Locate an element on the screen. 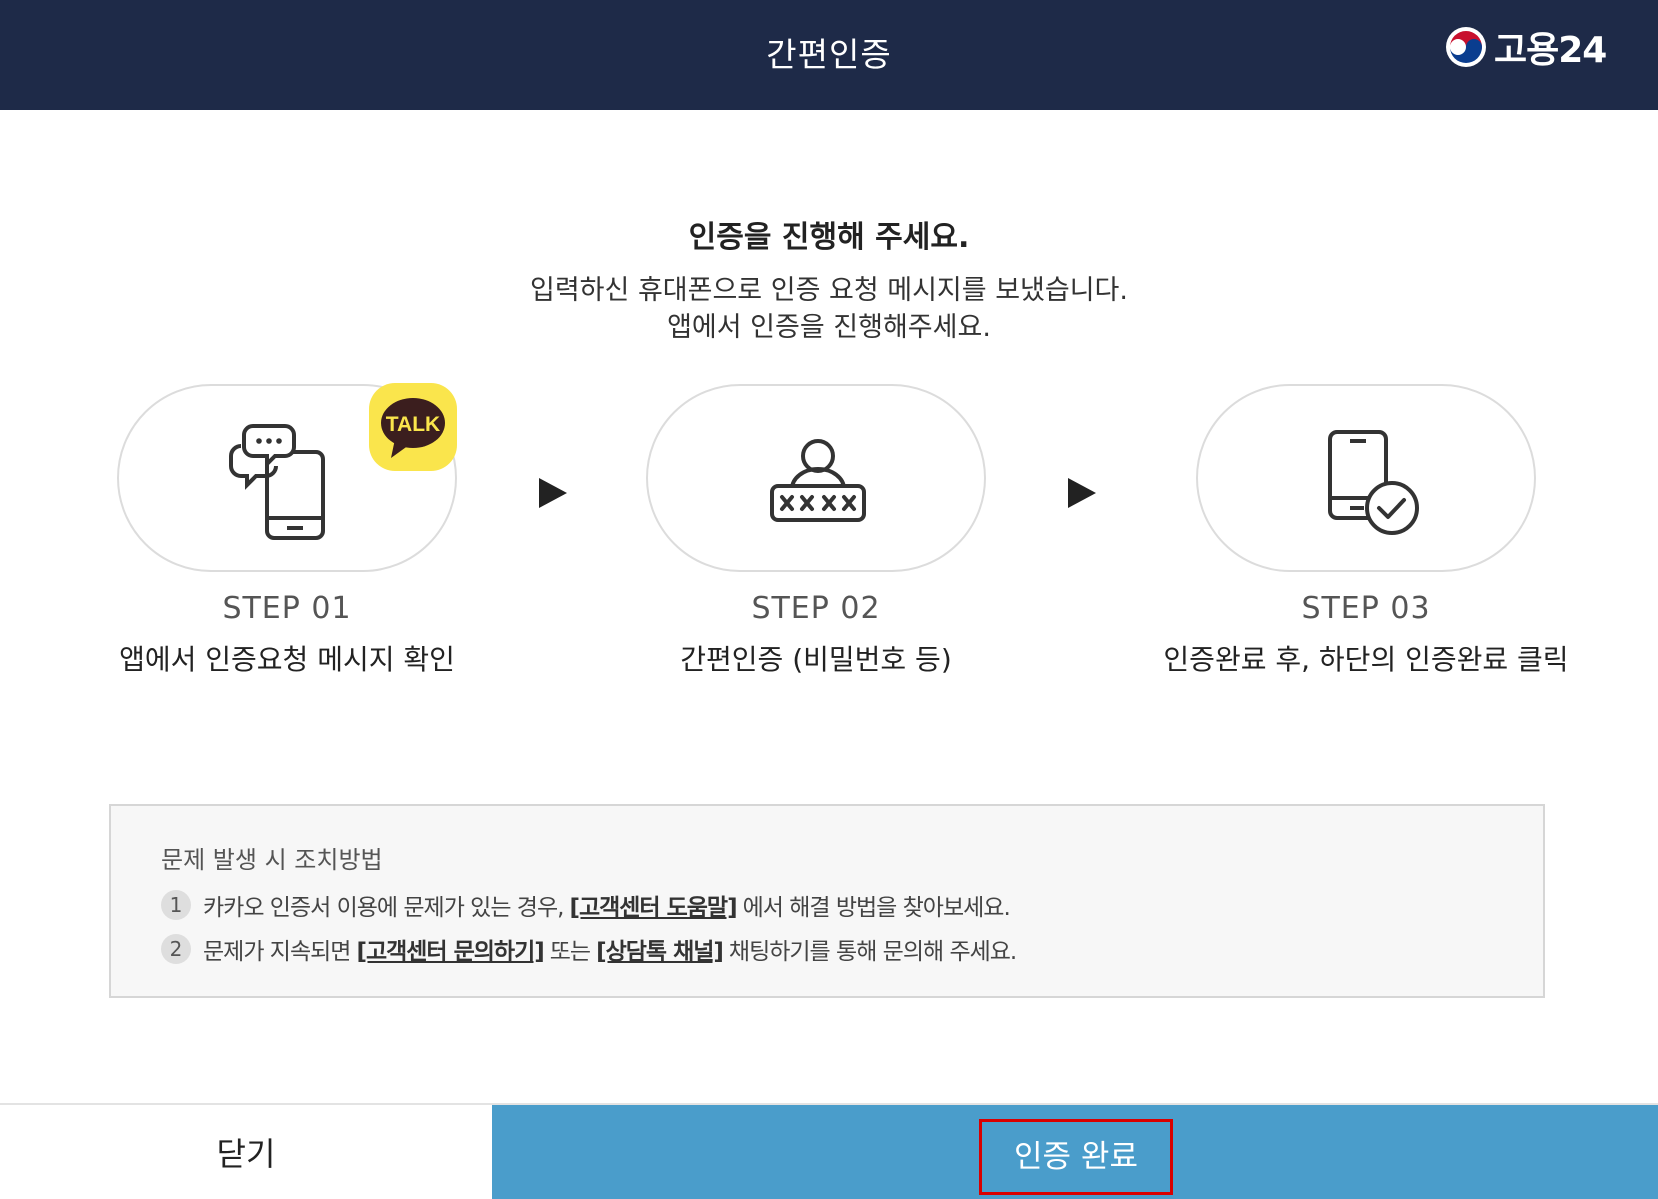 This screenshot has height=1199, width=1658. step-02-card is located at coordinates (816, 478).